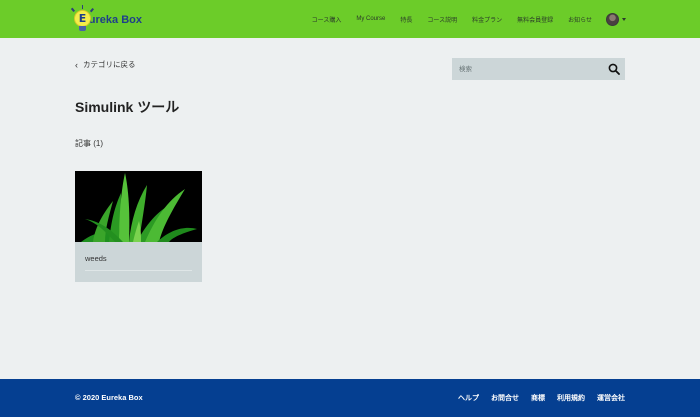 Image resolution: width=700 pixels, height=417 pixels. I want to click on card-divider, so click(138, 270).